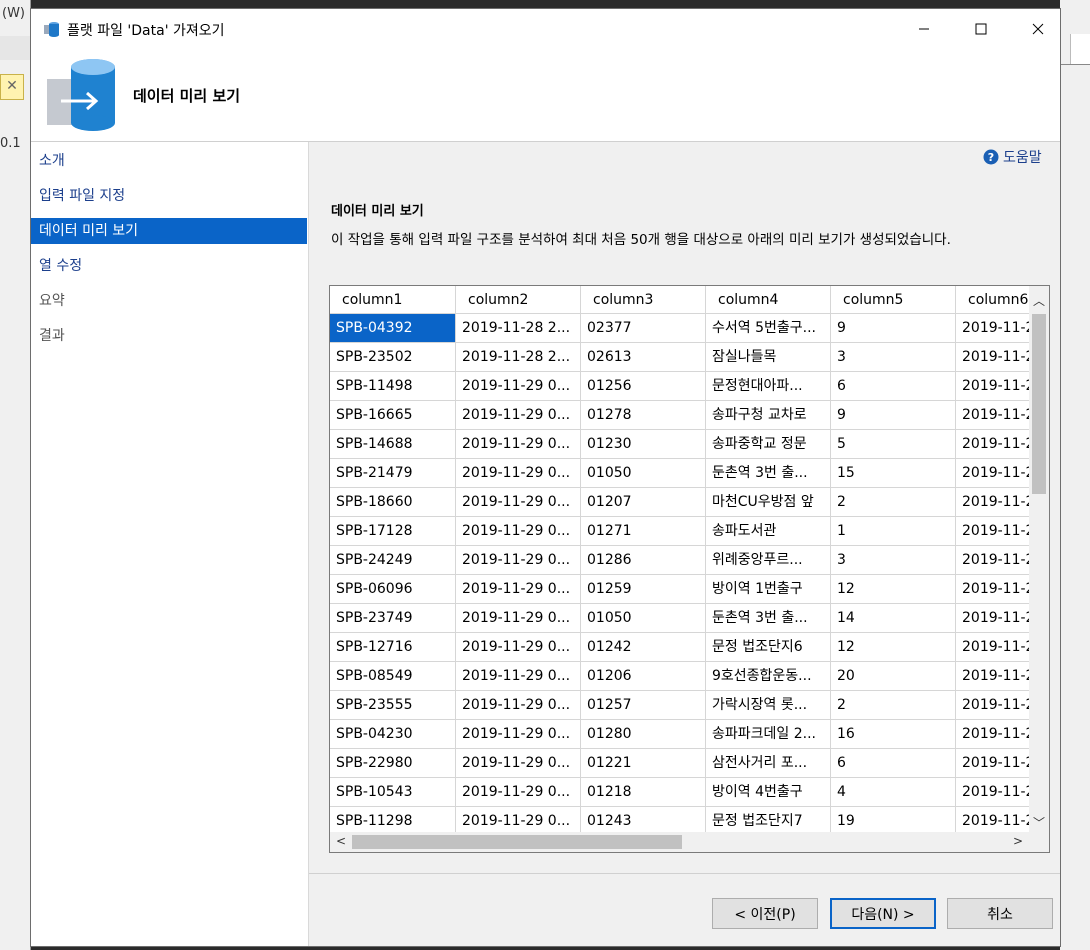  What do you see at coordinates (393, 560) in the screenshot?
I see `table-cell: SPB-24249` at bounding box center [393, 560].